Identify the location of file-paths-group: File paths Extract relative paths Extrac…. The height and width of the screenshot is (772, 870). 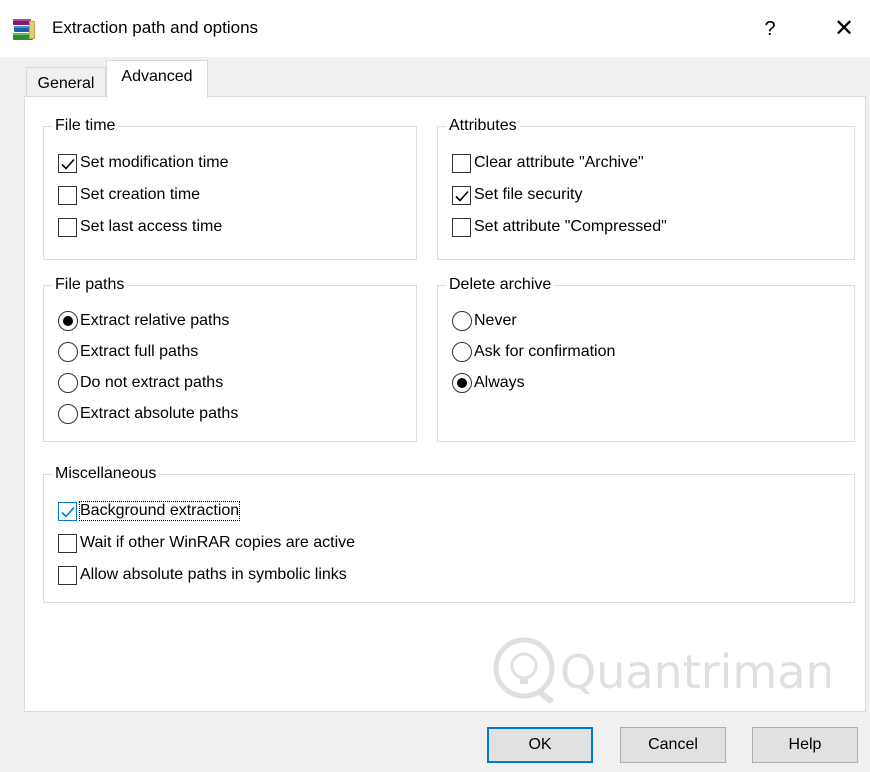
(230, 358).